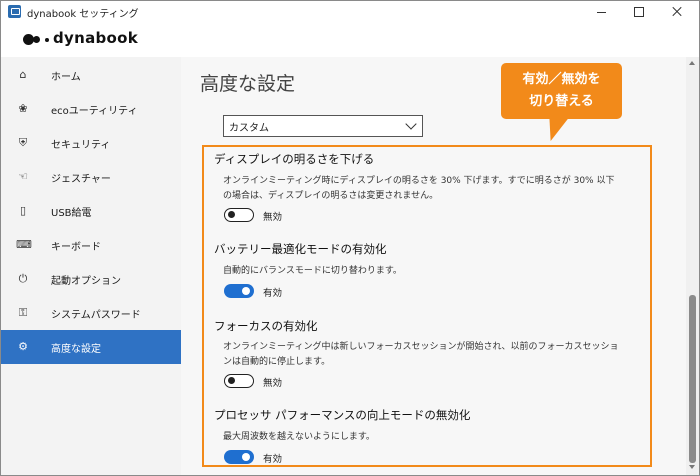 The height and width of the screenshot is (476, 700). I want to click on sidebar-item-security: ⛨ セキュリティ, so click(91, 143).